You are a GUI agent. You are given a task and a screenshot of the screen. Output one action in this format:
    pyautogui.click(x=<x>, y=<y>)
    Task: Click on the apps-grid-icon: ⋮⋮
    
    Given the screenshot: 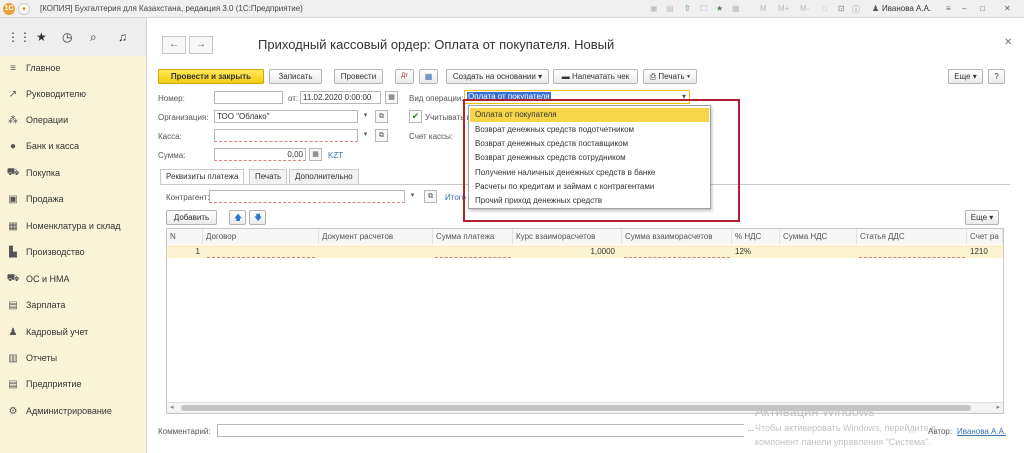 What is the action you would take?
    pyautogui.click(x=19, y=37)
    